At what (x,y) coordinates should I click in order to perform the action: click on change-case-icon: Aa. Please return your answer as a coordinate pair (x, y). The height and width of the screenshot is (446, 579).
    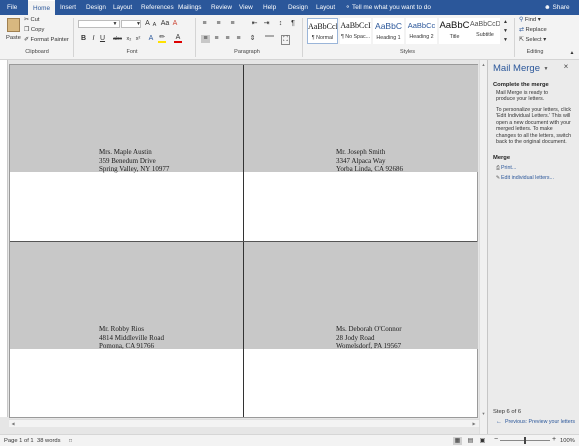
    Looking at the image, I should click on (165, 24).